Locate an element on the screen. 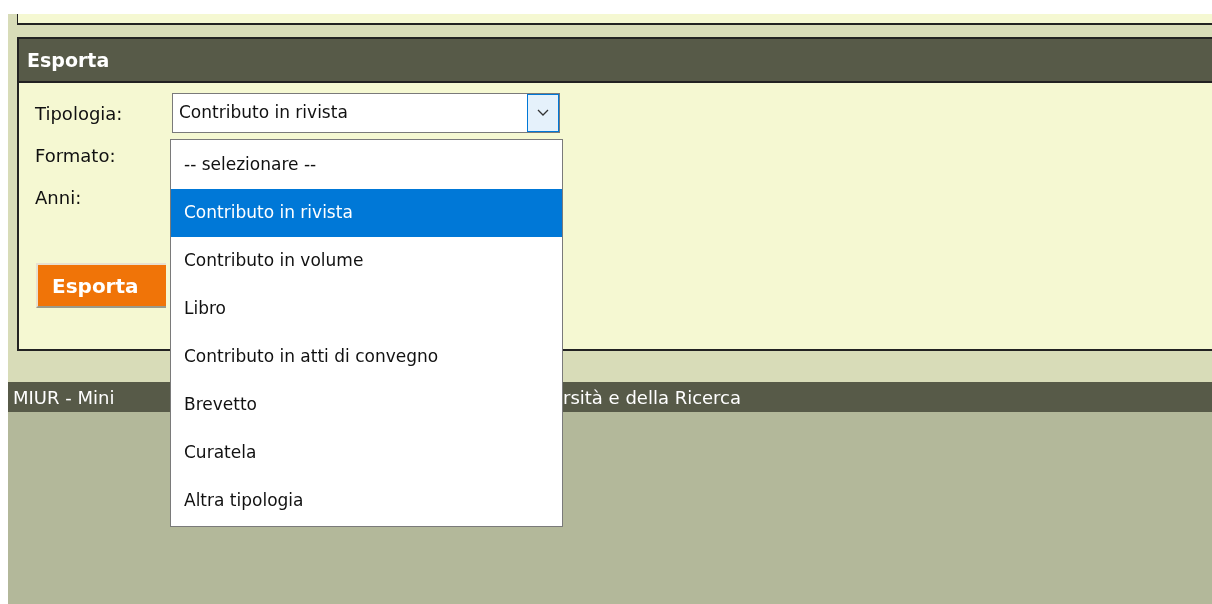  dropdown-option: Contributo in volume is located at coordinates (366, 261).